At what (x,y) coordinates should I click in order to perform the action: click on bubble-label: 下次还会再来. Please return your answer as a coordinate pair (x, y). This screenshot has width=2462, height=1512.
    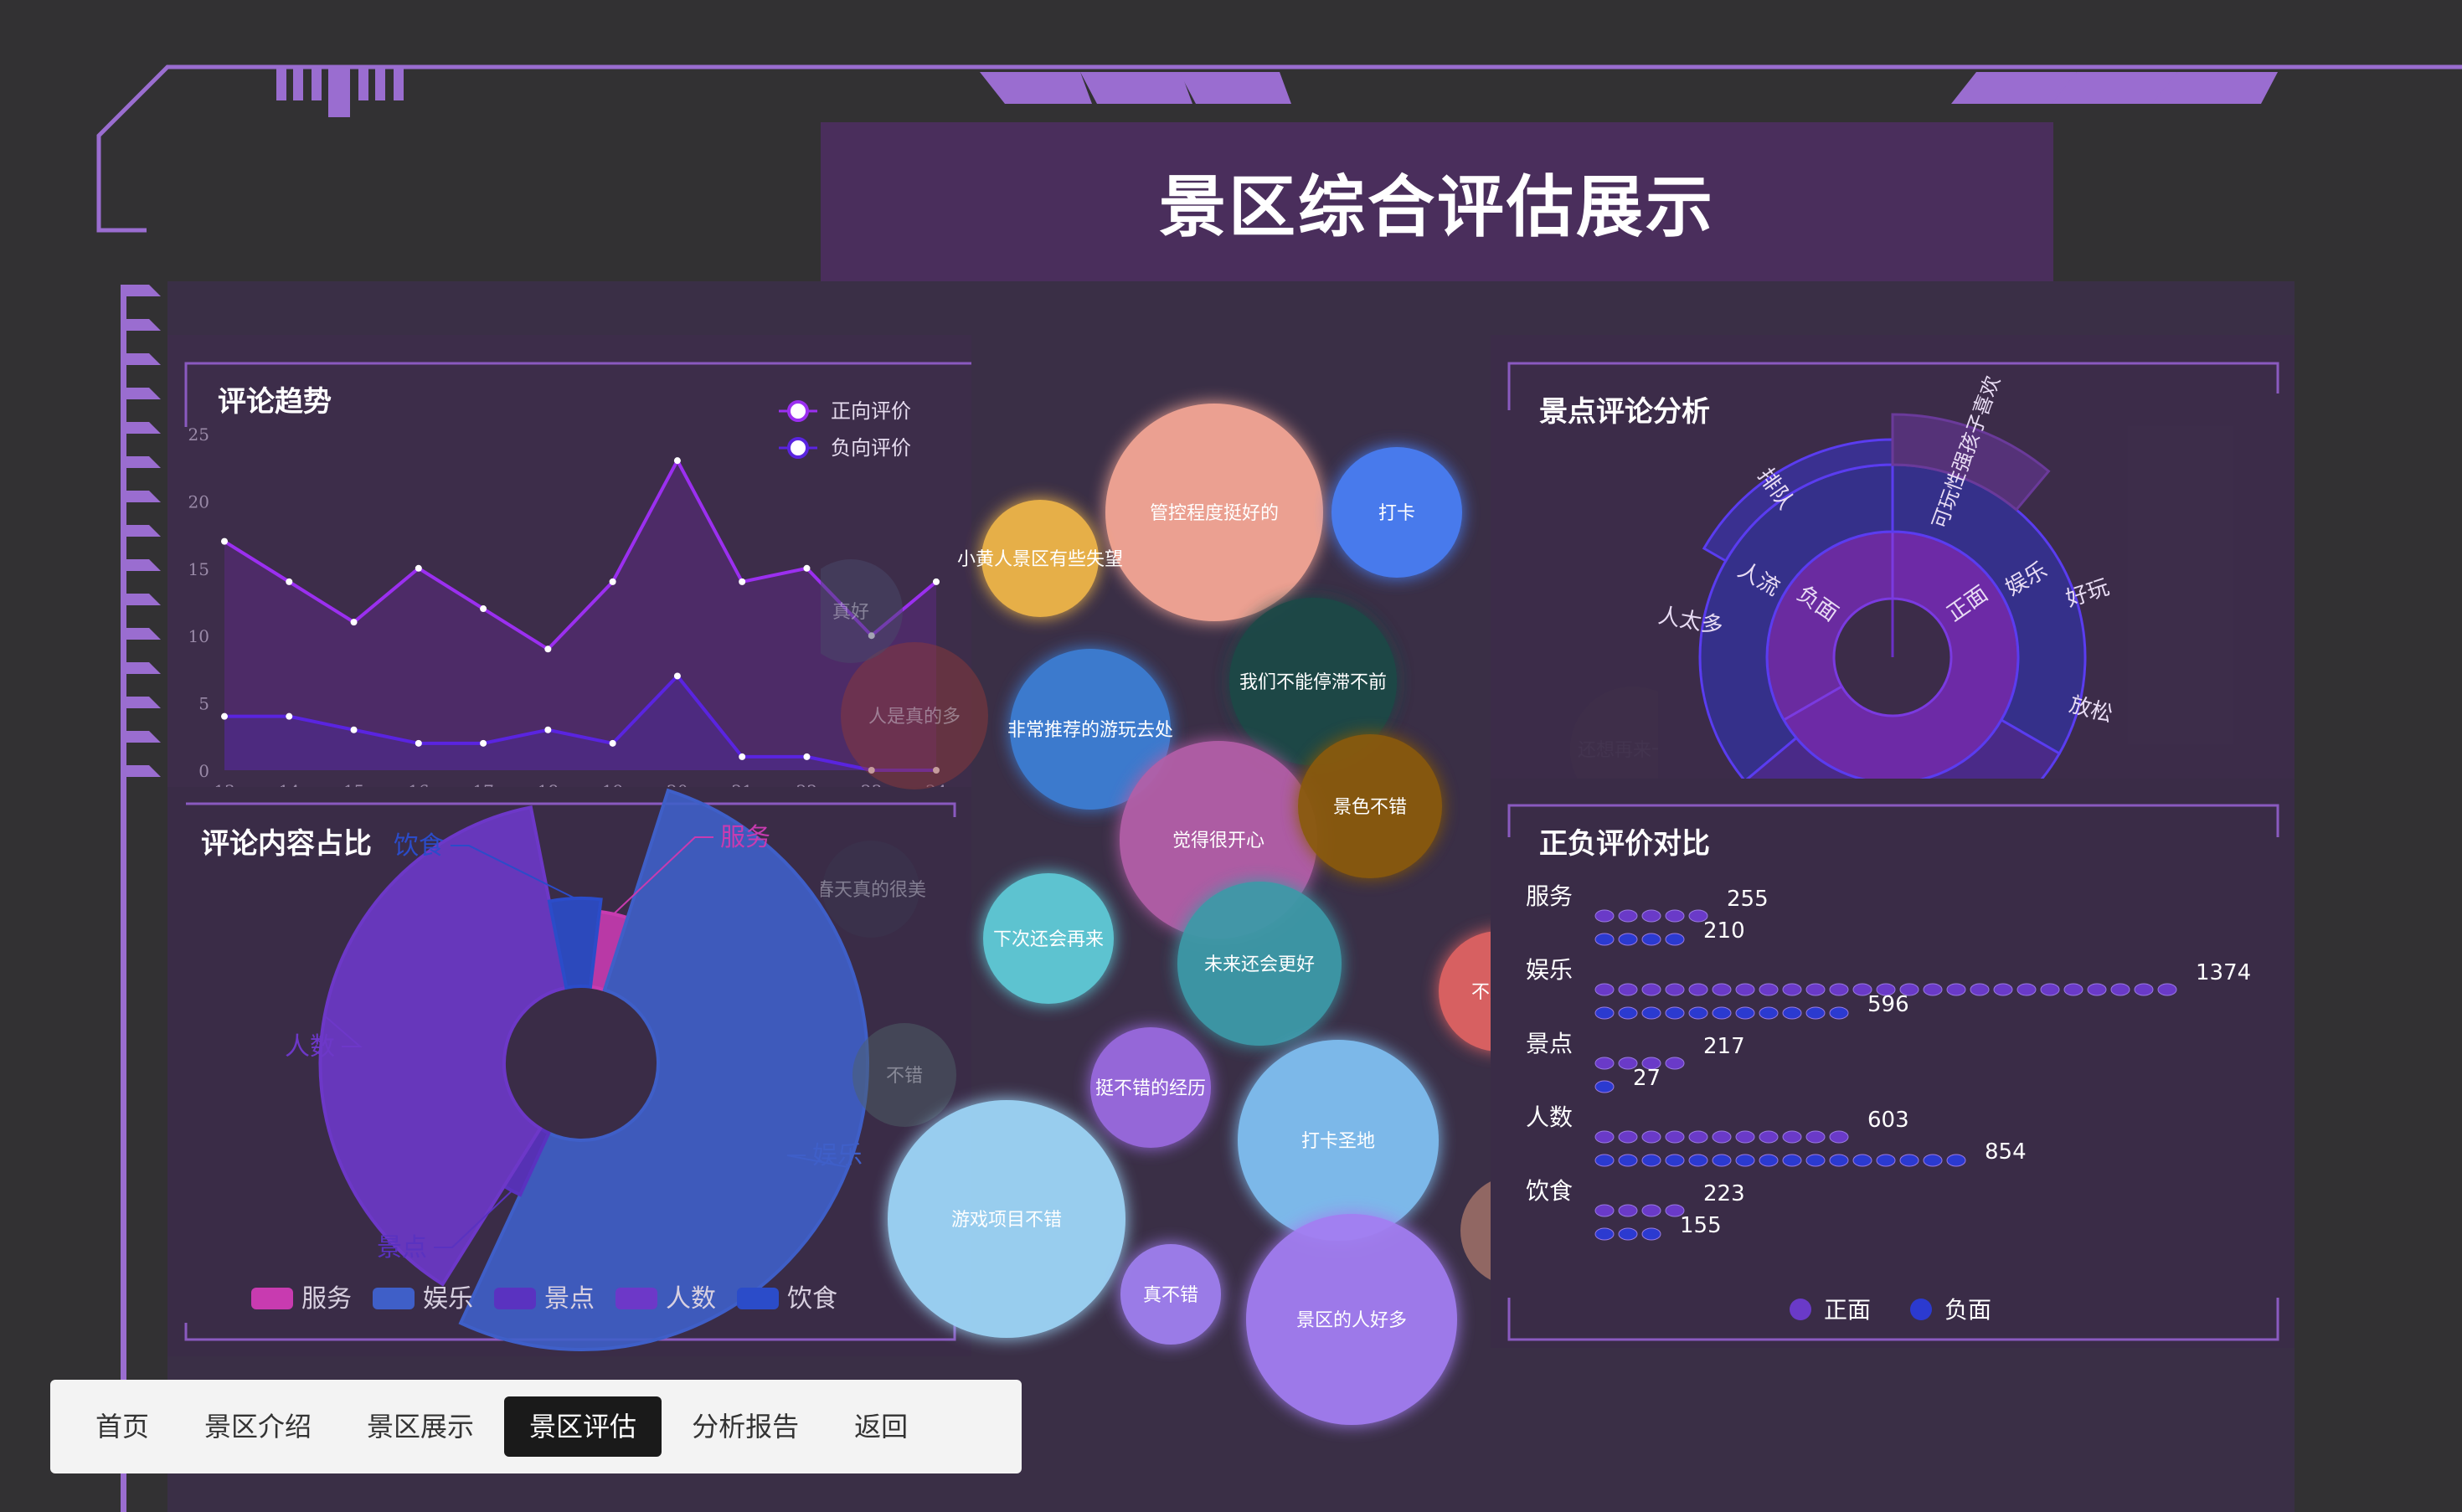
    Looking at the image, I should click on (1048, 939).